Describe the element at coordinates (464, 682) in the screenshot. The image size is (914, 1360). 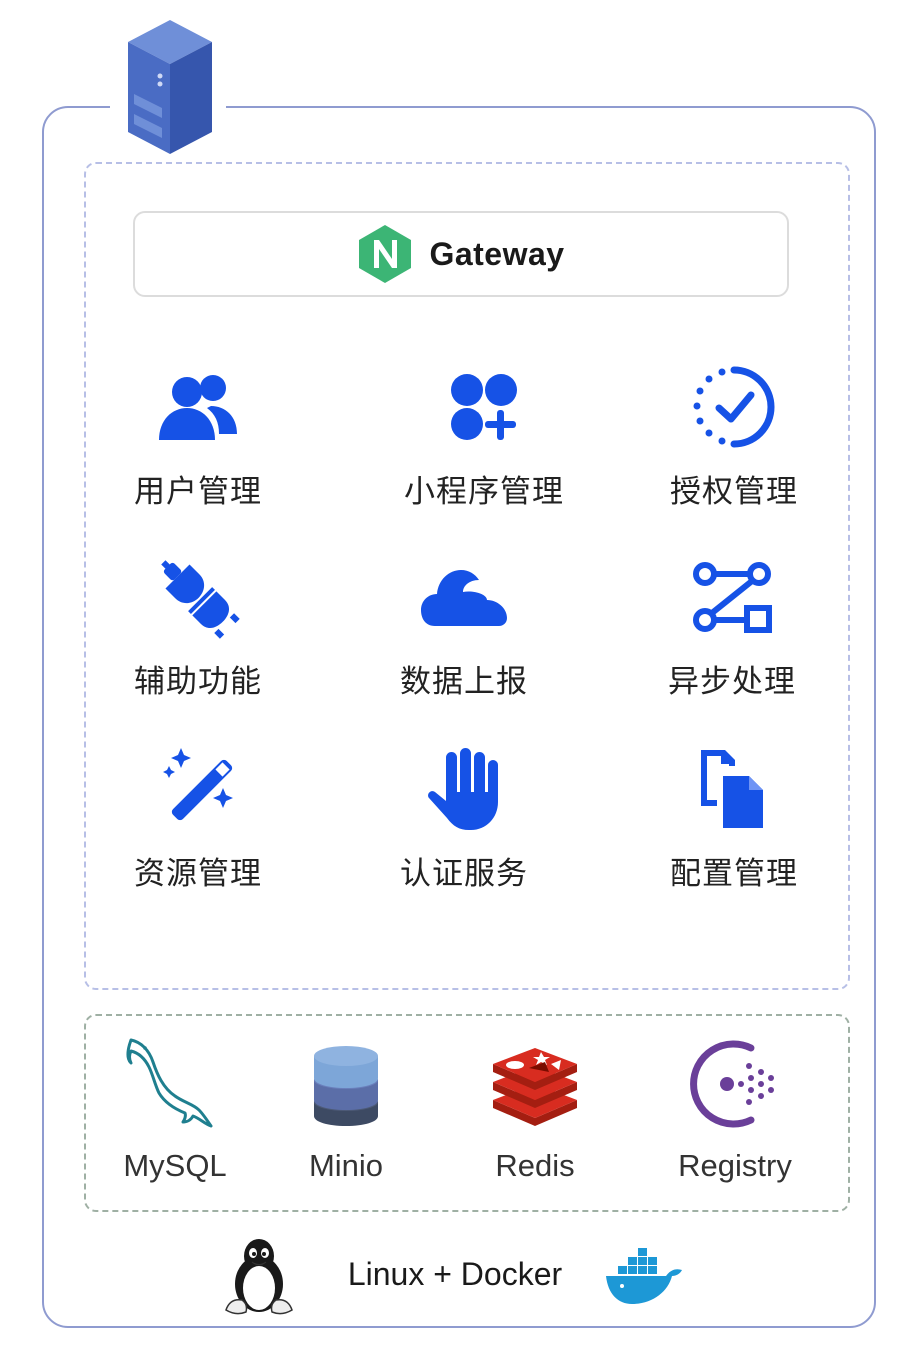
I see `service-label: 数据上报` at that location.